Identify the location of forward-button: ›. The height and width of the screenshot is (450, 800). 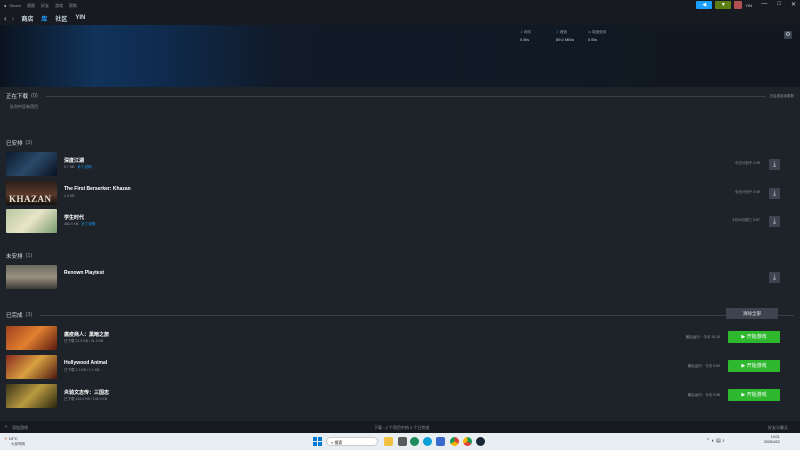
(13, 18).